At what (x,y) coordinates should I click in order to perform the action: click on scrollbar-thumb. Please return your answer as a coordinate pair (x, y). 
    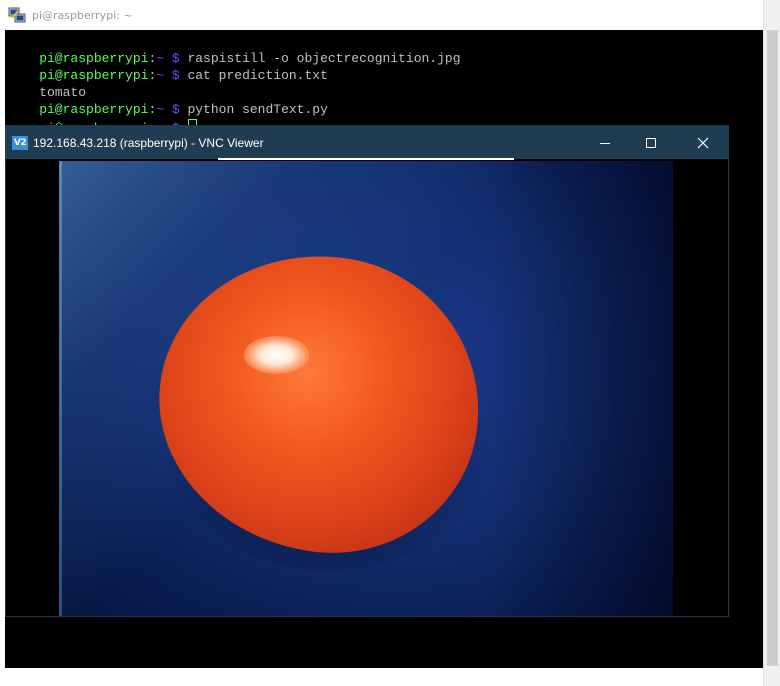
    Looking at the image, I should click on (772, 348).